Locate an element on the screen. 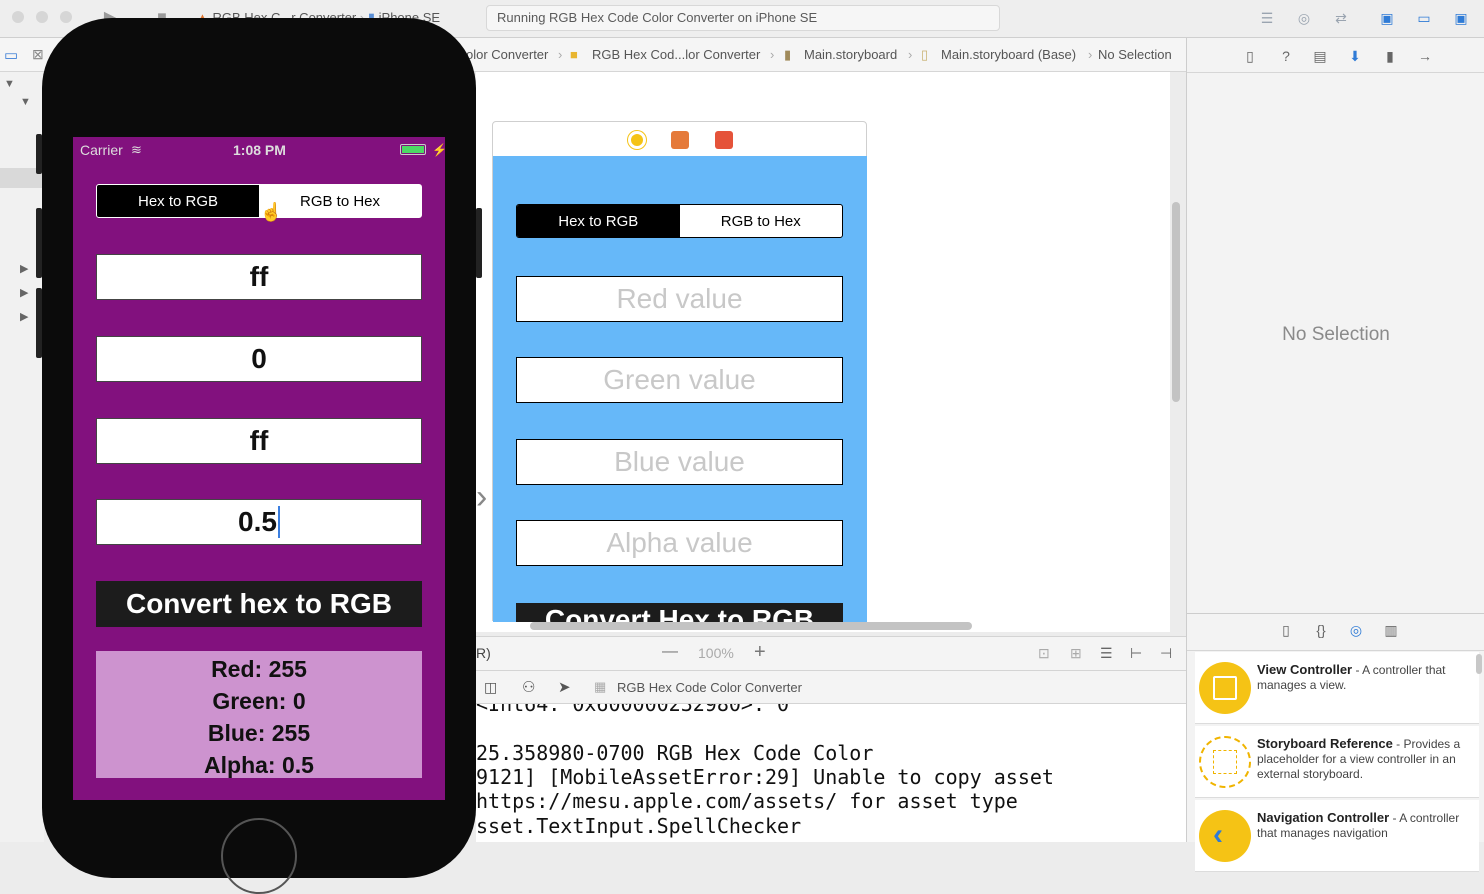  mode-segmented-control: Hex to RGB RGB to Hex is located at coordinates (259, 201).